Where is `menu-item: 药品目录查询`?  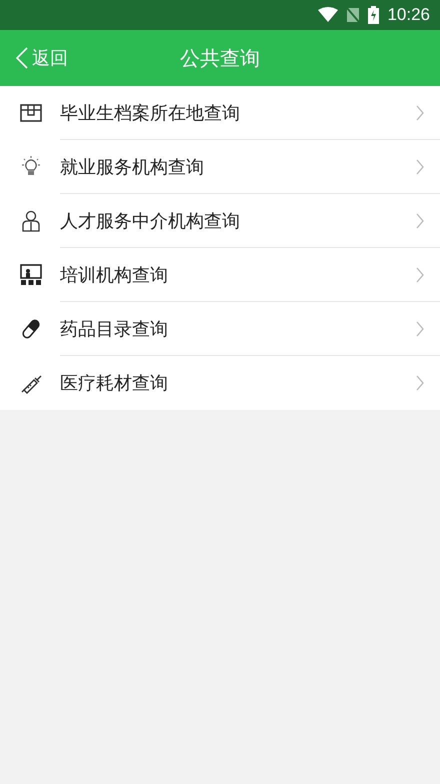
menu-item: 药品目录查询 is located at coordinates (220, 329).